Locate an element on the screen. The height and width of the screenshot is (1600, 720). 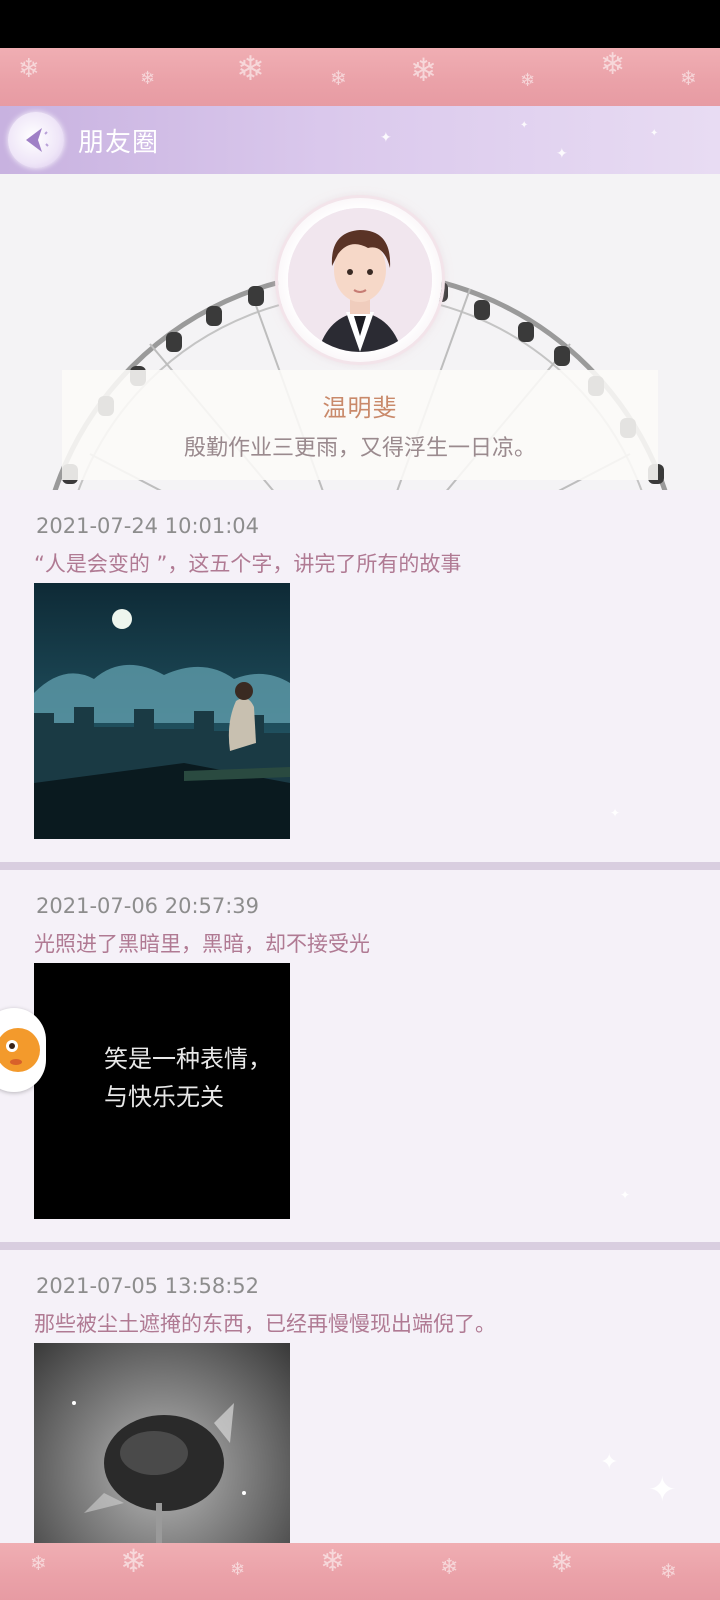
image-caption-line-1: 笑是一种表情， is located at coordinates (188, 1059).